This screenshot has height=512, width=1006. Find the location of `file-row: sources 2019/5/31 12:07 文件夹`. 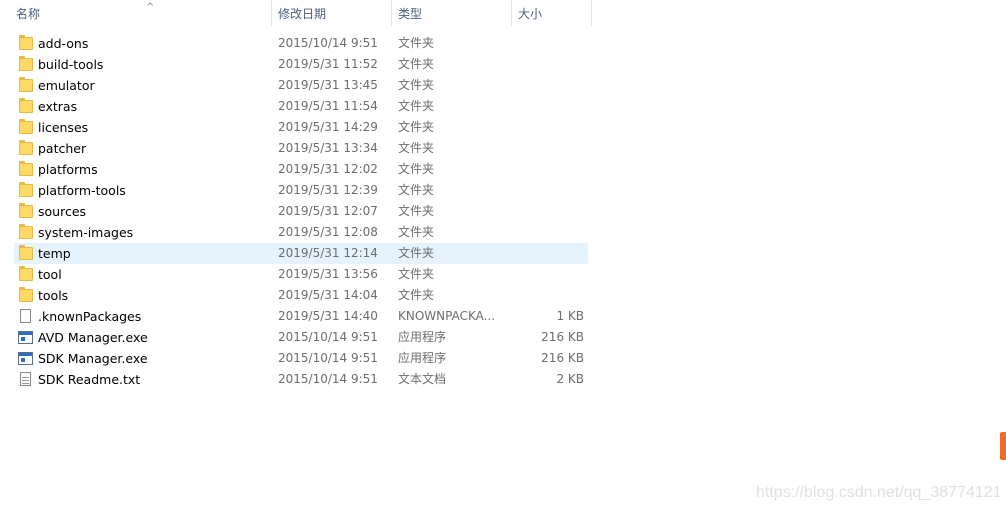

file-row: sources 2019/5/31 12:07 文件夹 is located at coordinates (301, 211).